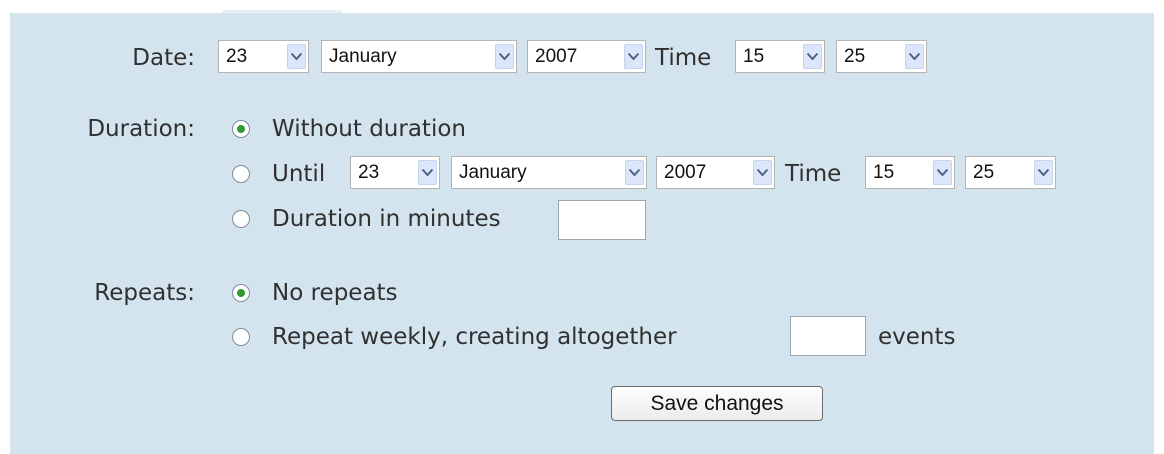 The height and width of the screenshot is (454, 1164). What do you see at coordinates (237, 56) in the screenshot?
I see `date-day-value: 23` at bounding box center [237, 56].